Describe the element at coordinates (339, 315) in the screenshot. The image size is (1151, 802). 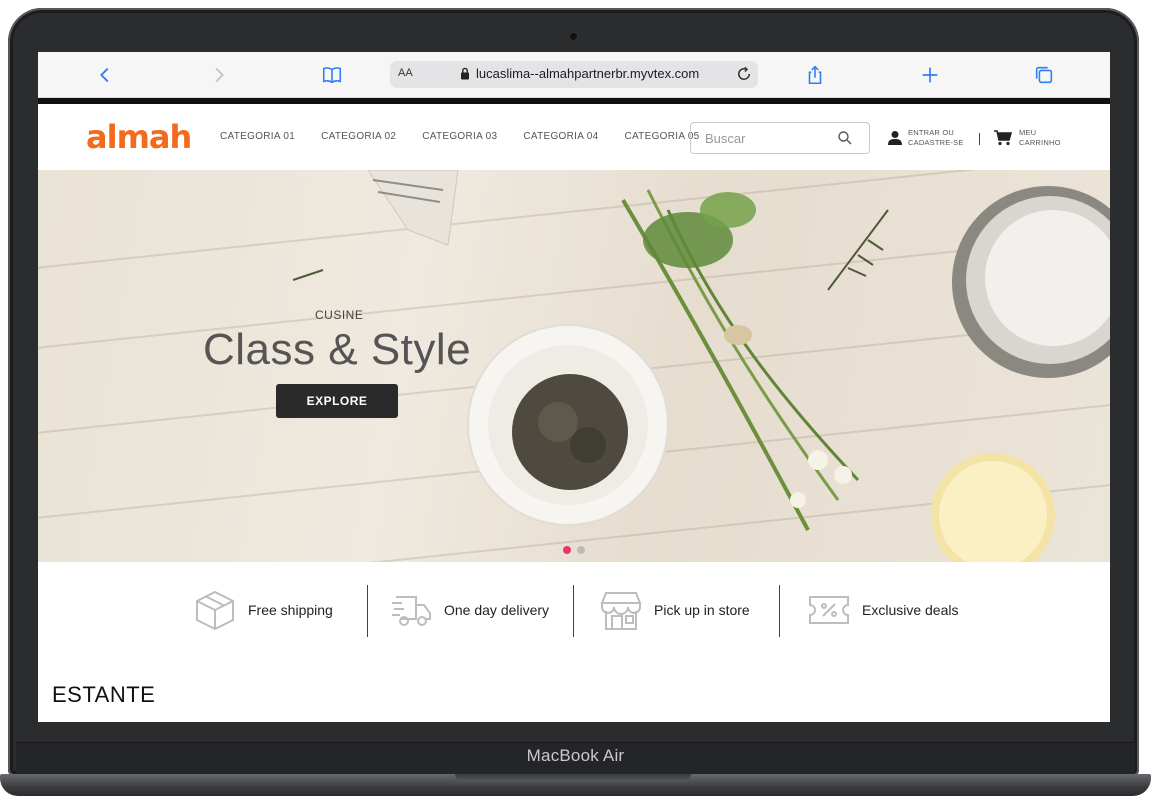
I see `hero-eyebrow: CUSINE` at that location.